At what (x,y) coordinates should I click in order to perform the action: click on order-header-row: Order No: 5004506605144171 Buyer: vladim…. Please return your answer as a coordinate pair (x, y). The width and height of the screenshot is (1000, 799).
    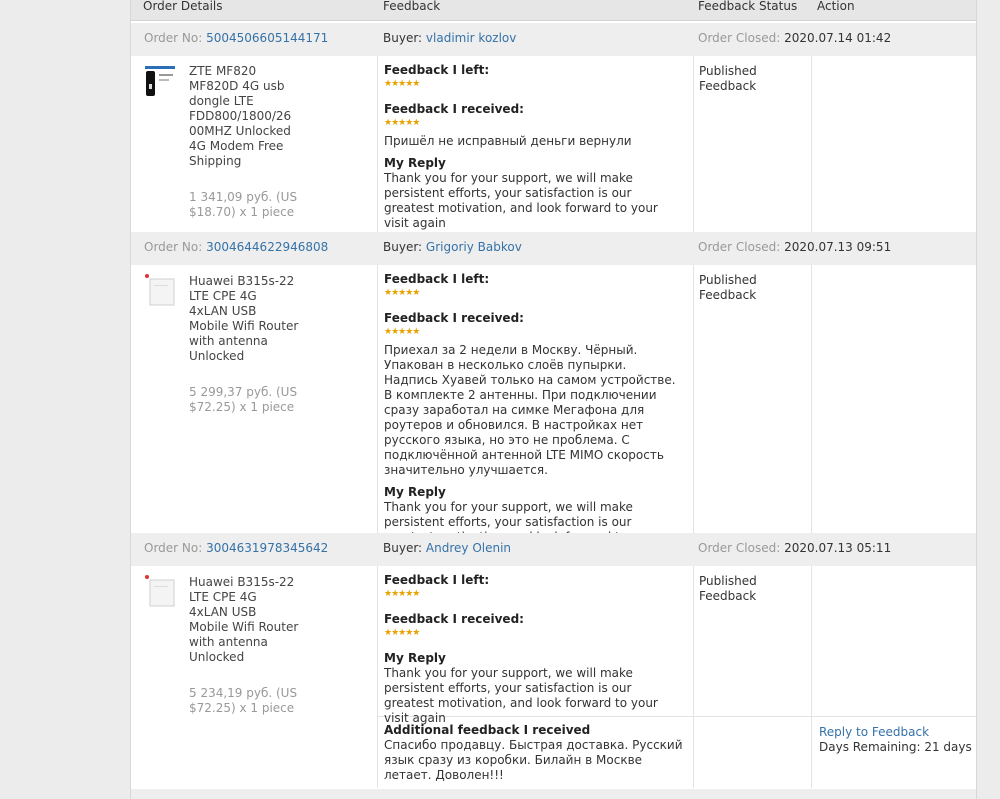
    Looking at the image, I should click on (553, 39).